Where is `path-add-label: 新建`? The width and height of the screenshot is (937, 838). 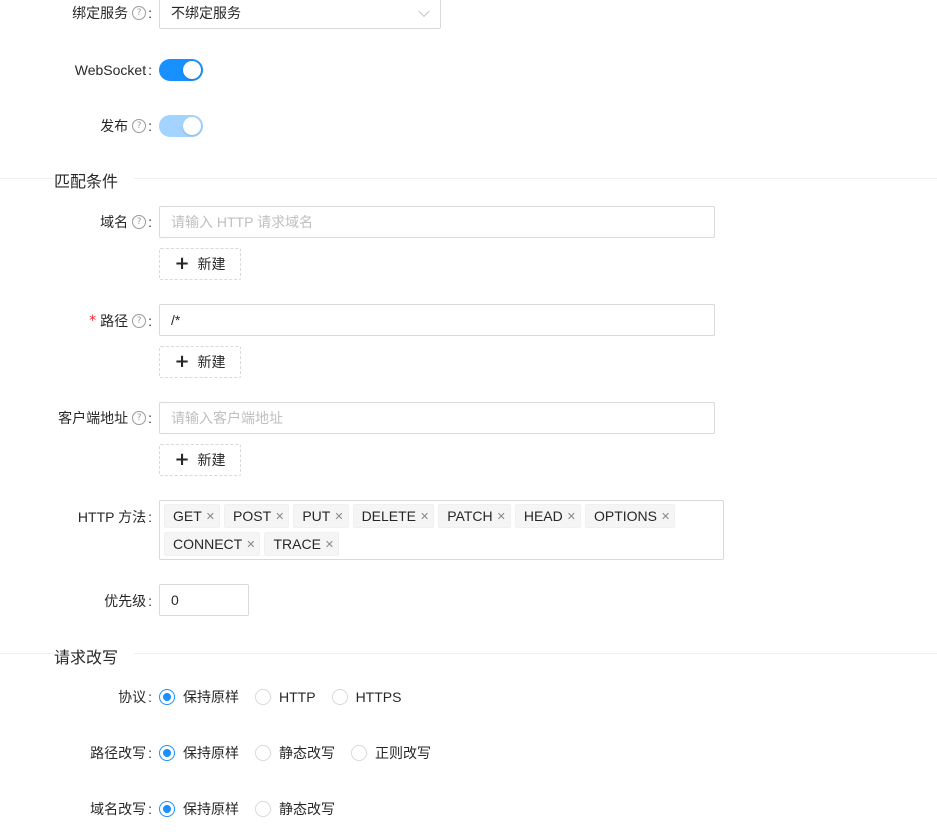
path-add-label: 新建 is located at coordinates (211, 362).